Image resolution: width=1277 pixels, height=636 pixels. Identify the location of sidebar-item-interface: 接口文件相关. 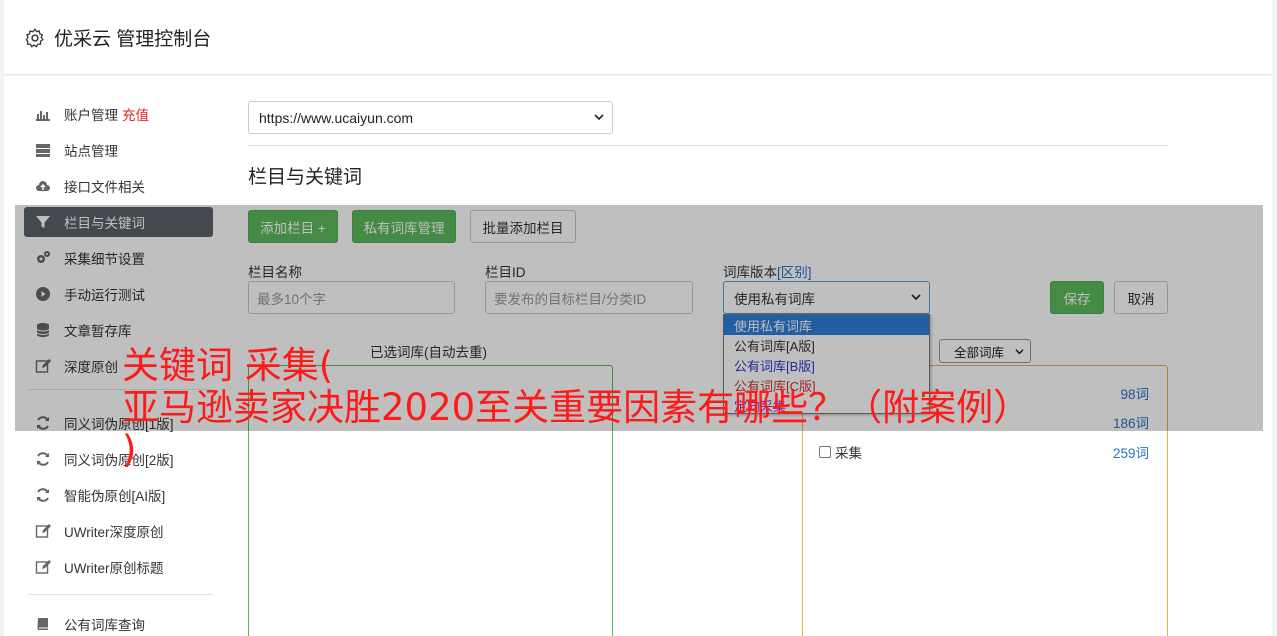
(118, 186).